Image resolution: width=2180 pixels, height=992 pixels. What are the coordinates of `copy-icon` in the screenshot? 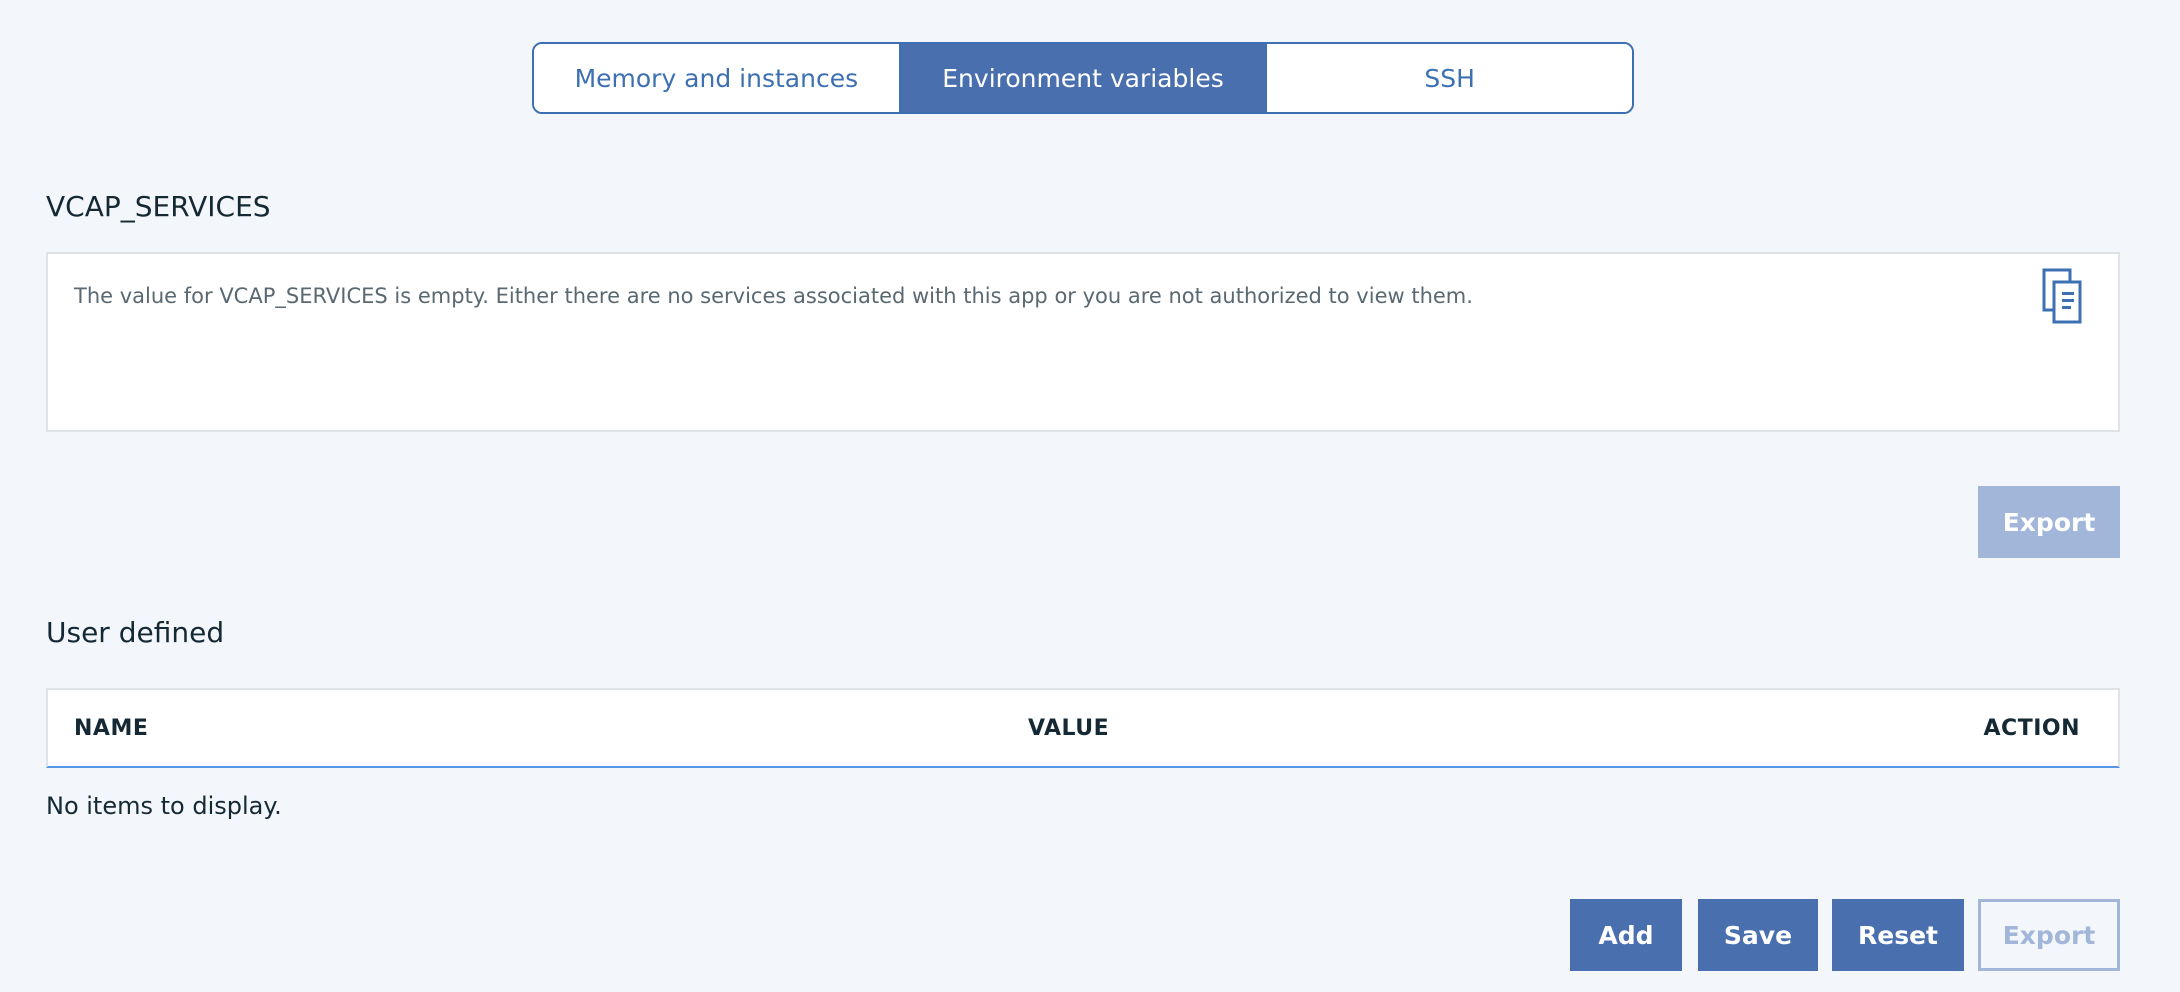 It's located at (2064, 298).